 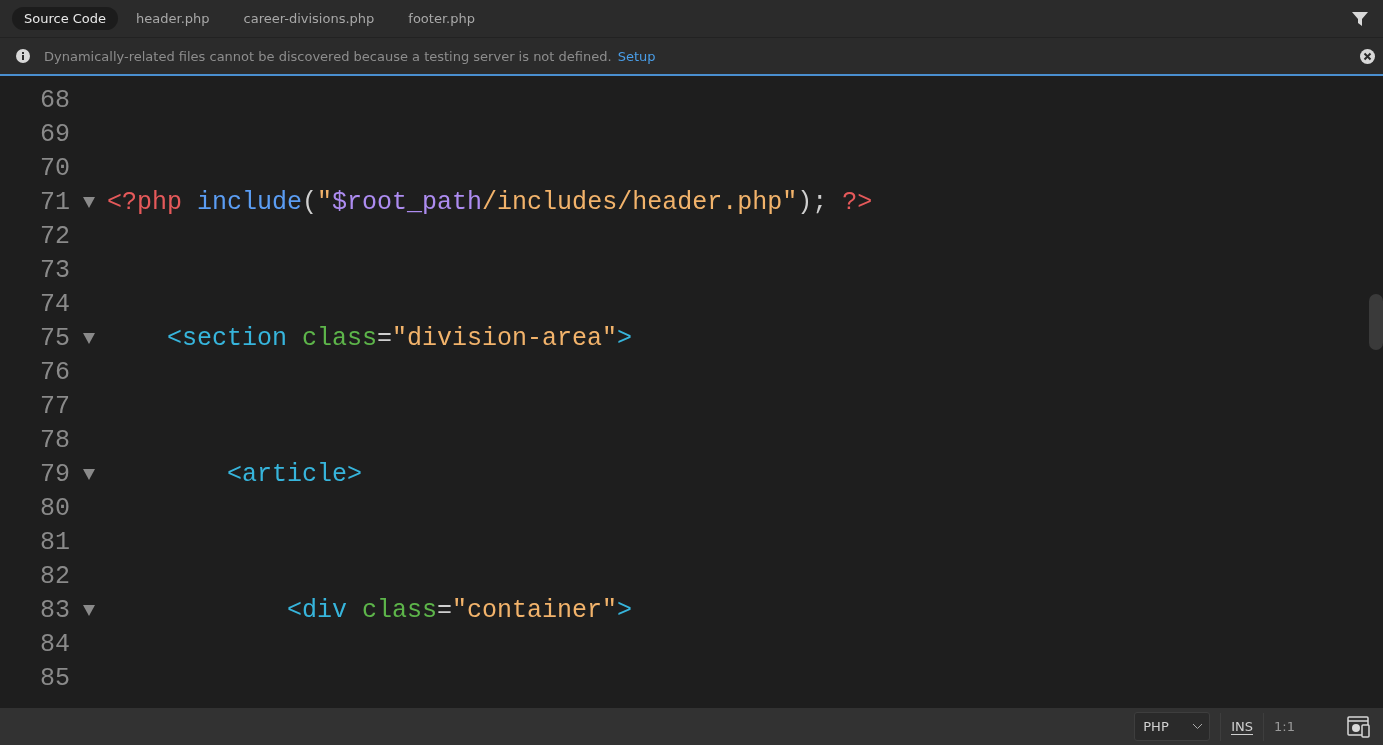 What do you see at coordinates (54, 338) in the screenshot?
I see `line-number: 75` at bounding box center [54, 338].